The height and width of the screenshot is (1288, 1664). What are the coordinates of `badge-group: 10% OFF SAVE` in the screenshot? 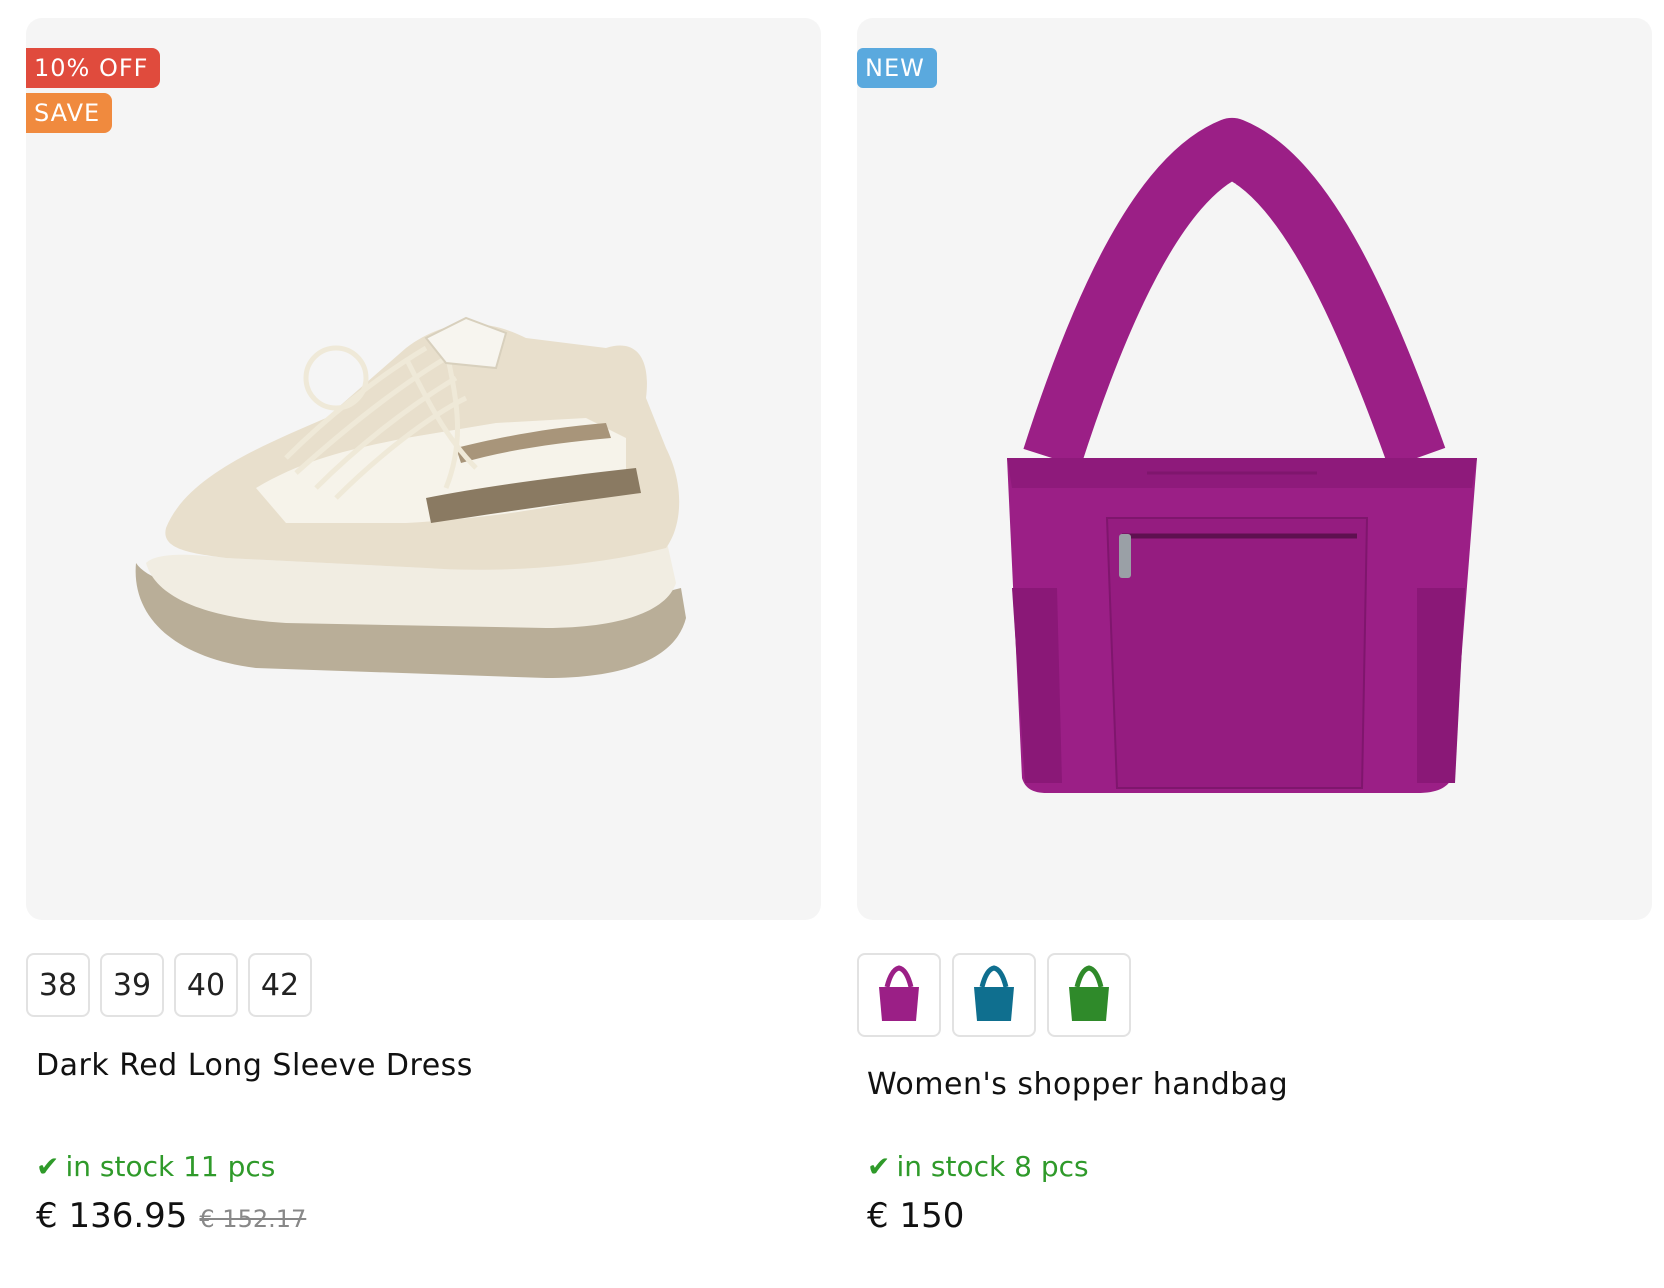 It's located at (93, 90).